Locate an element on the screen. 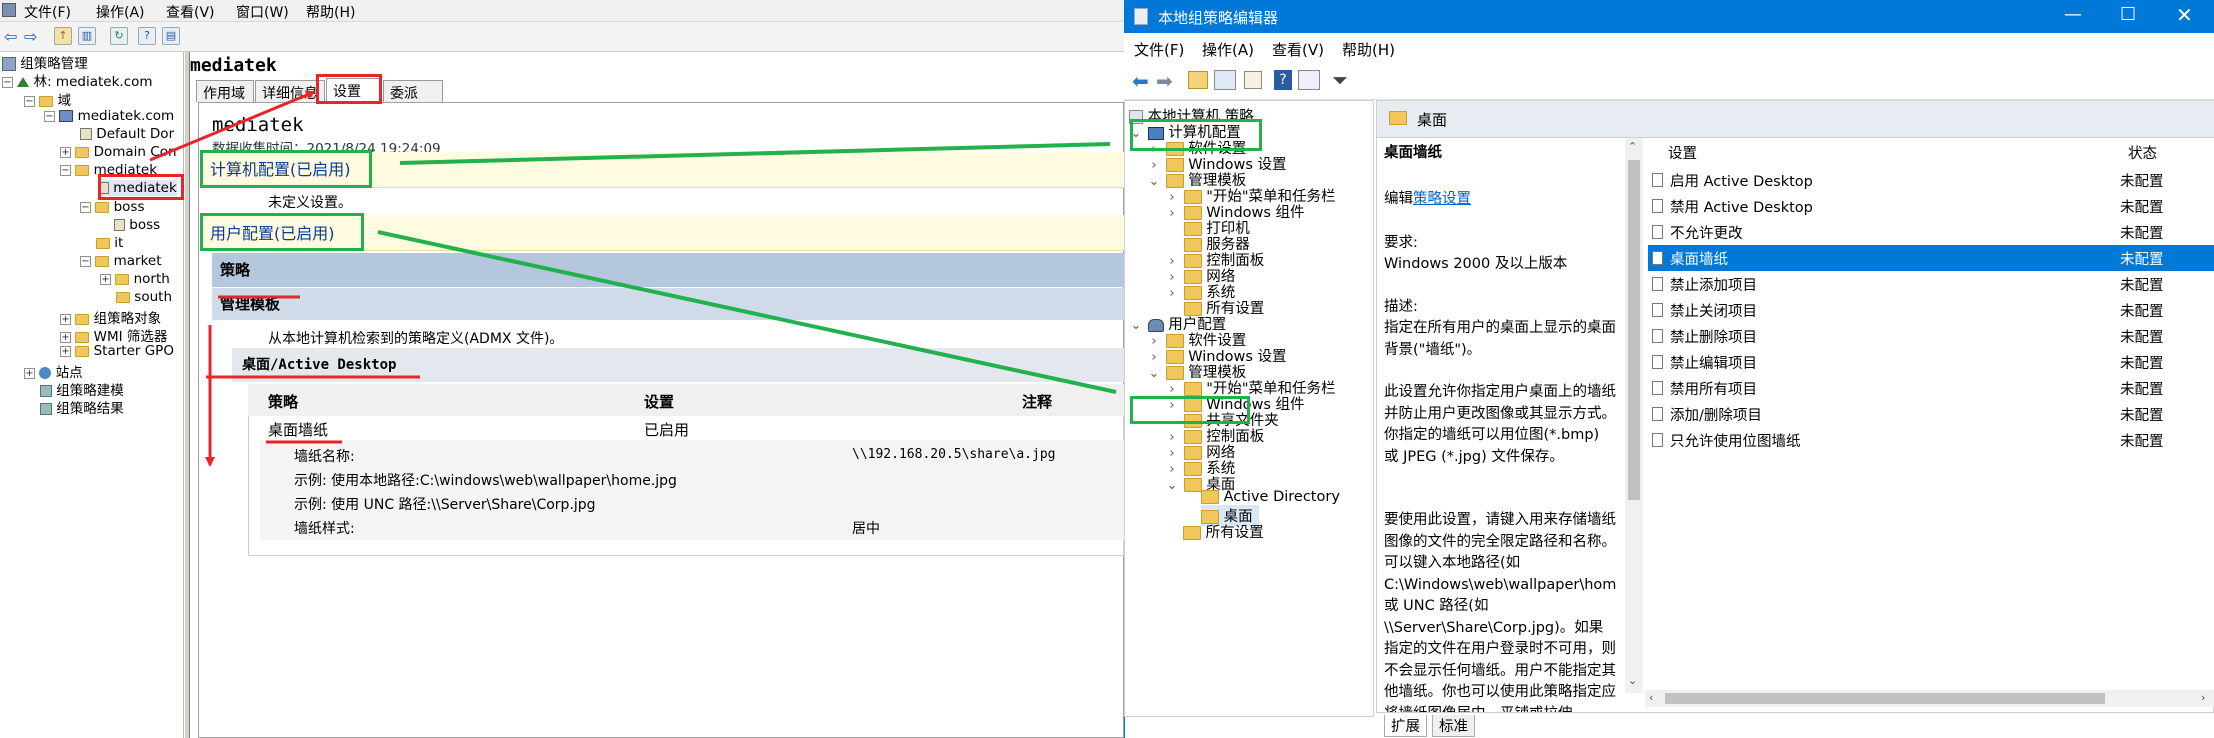 This screenshot has height=738, width=2214. annotation-green-line-computer is located at coordinates (755, 153).